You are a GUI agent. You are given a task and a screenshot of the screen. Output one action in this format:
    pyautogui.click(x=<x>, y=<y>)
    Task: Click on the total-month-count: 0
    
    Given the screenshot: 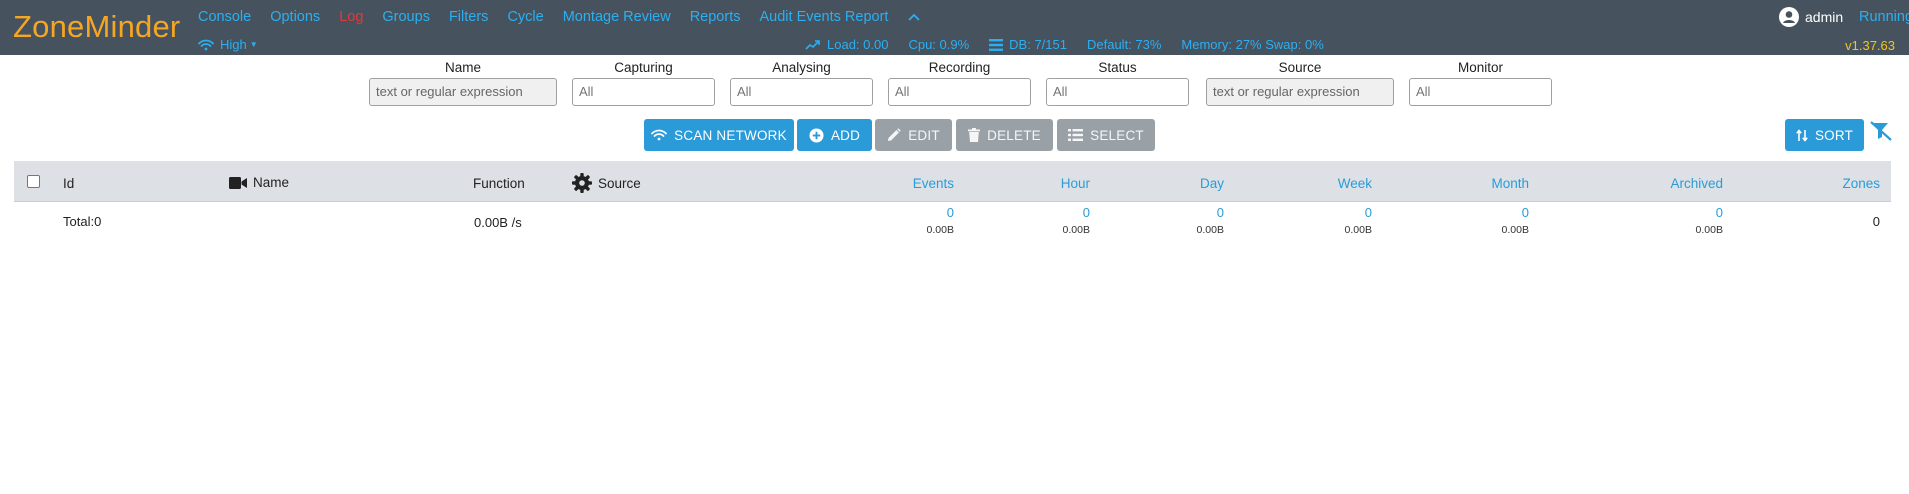 What is the action you would take?
    pyautogui.click(x=1479, y=212)
    